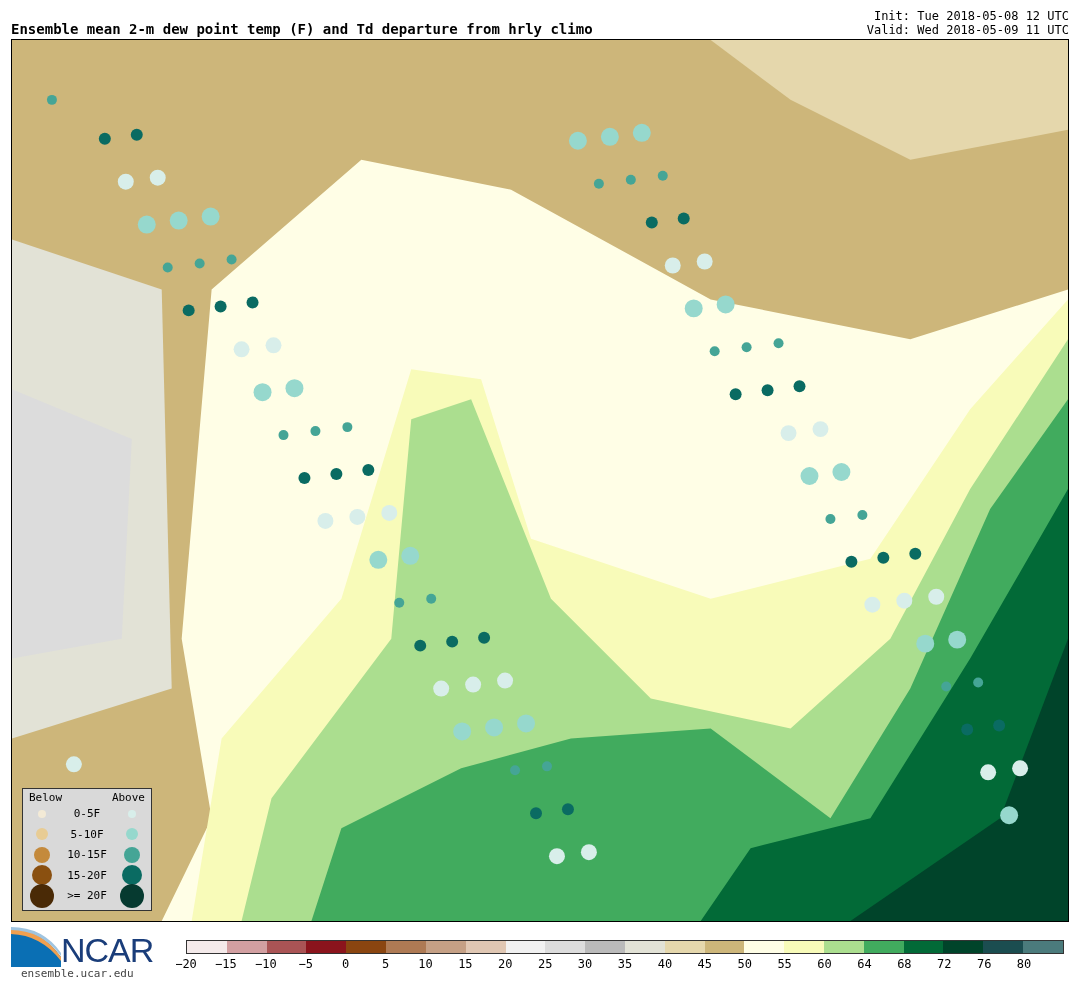  What do you see at coordinates (984, 964) in the screenshot?
I see `colorbar-tick-label: 76` at bounding box center [984, 964].